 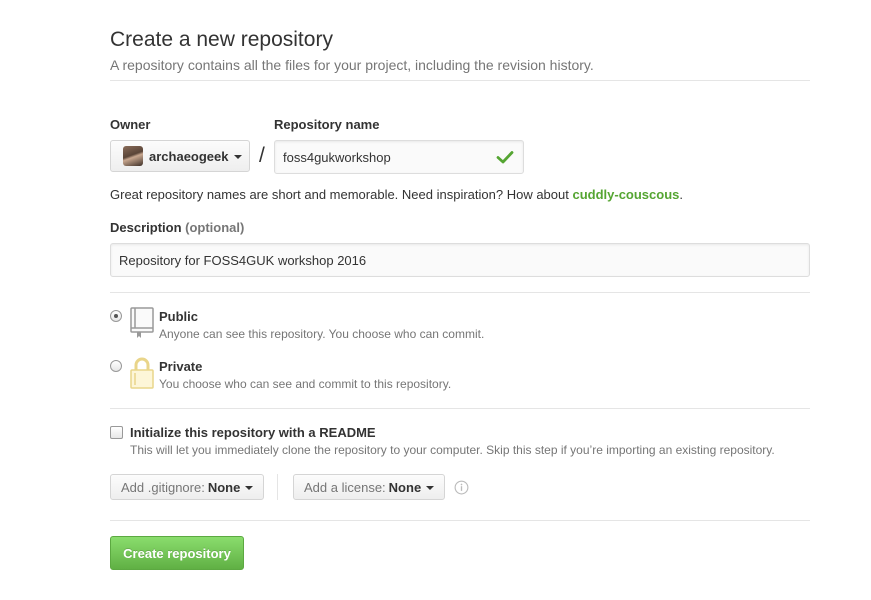 I want to click on repo-name-input: foss4gukworkshop, so click(x=399, y=157).